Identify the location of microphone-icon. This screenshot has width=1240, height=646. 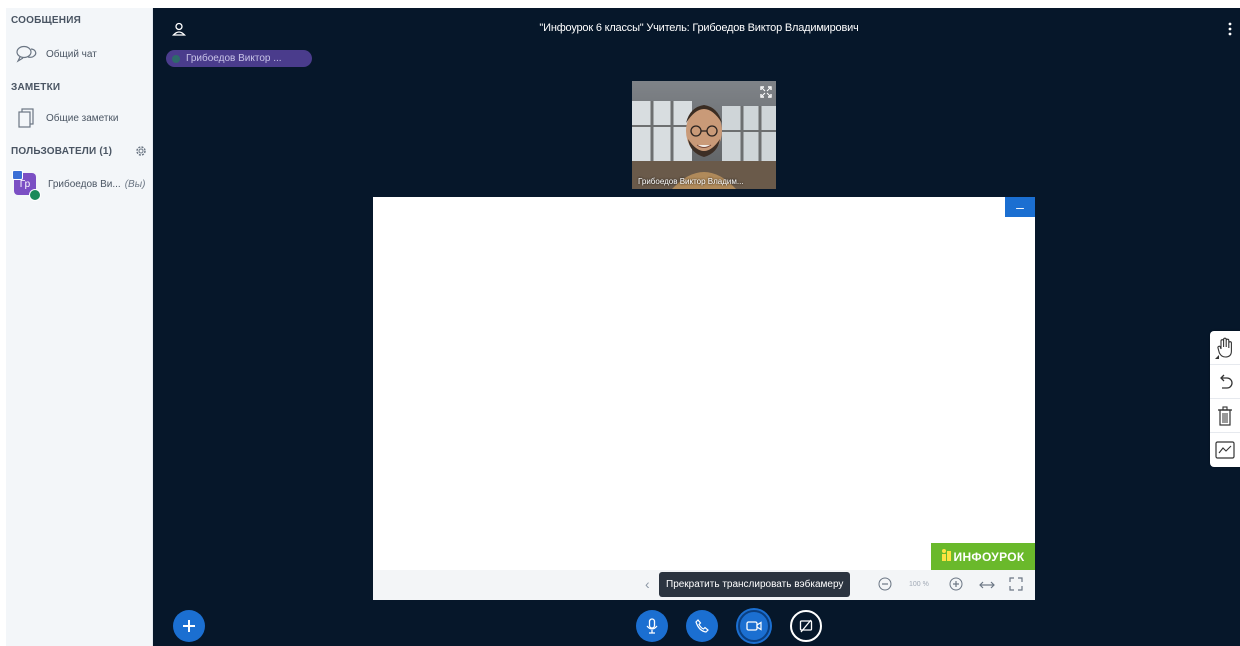
(652, 626).